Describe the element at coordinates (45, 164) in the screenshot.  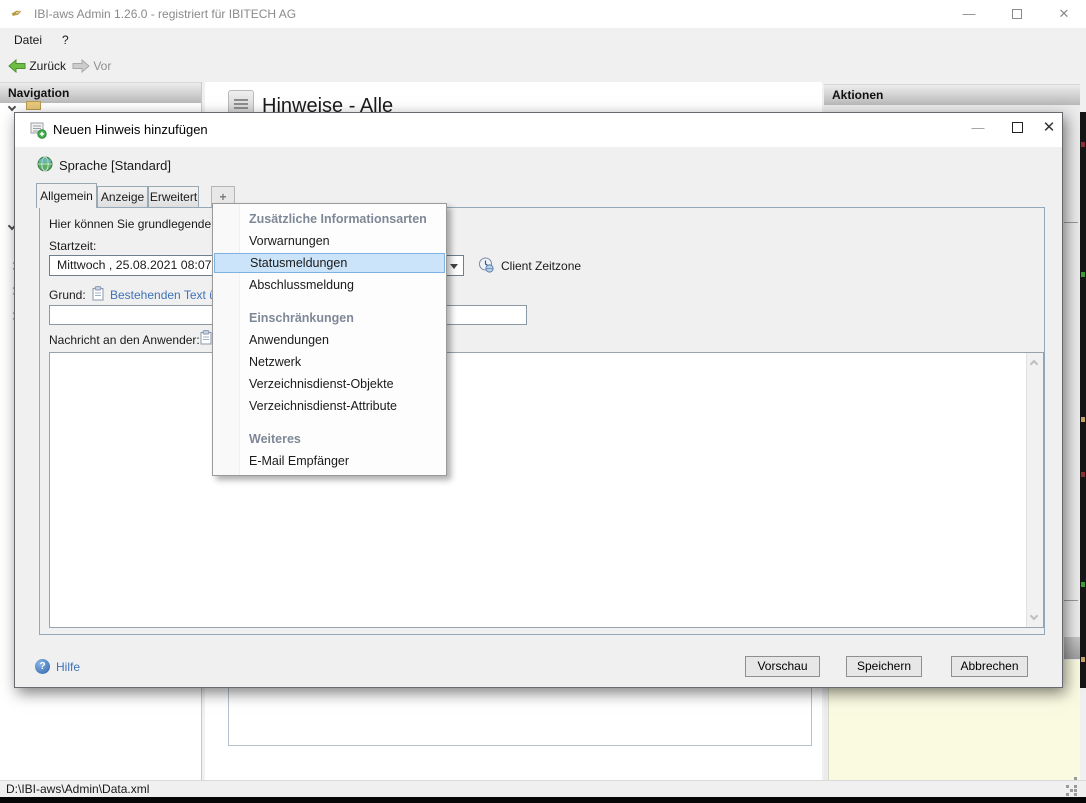
I see `language-globe-icon` at that location.